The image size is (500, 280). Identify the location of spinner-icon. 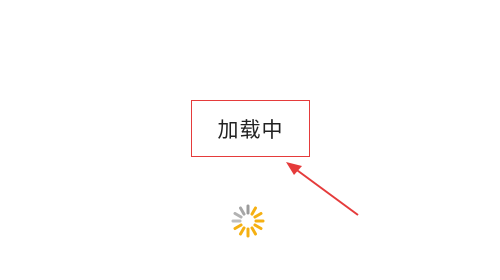
(248, 221).